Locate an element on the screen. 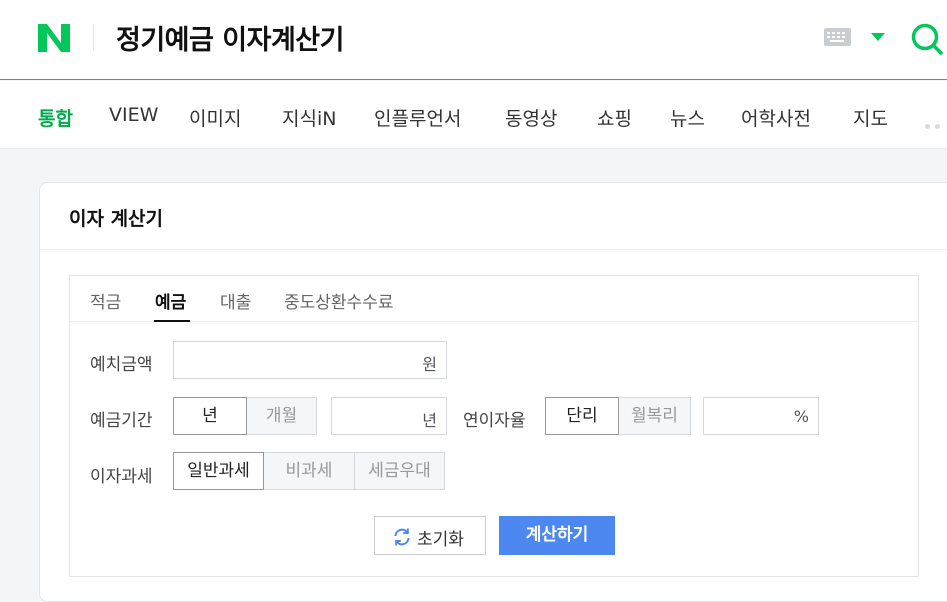 Image resolution: width=947 pixels, height=602 pixels. tax-free-option: 비과세 is located at coordinates (309, 471).